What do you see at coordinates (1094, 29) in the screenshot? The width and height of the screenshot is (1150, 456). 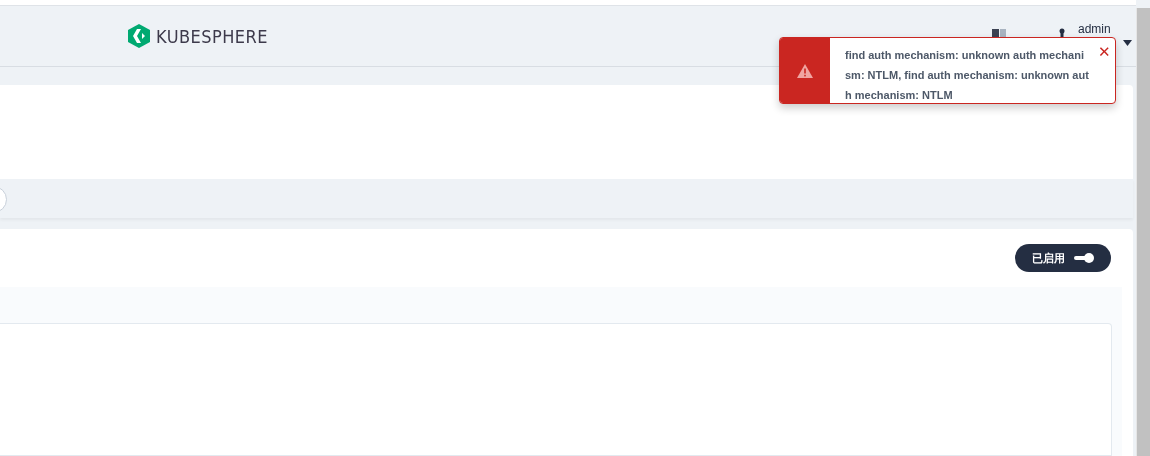 I see `user-name: admin` at bounding box center [1094, 29].